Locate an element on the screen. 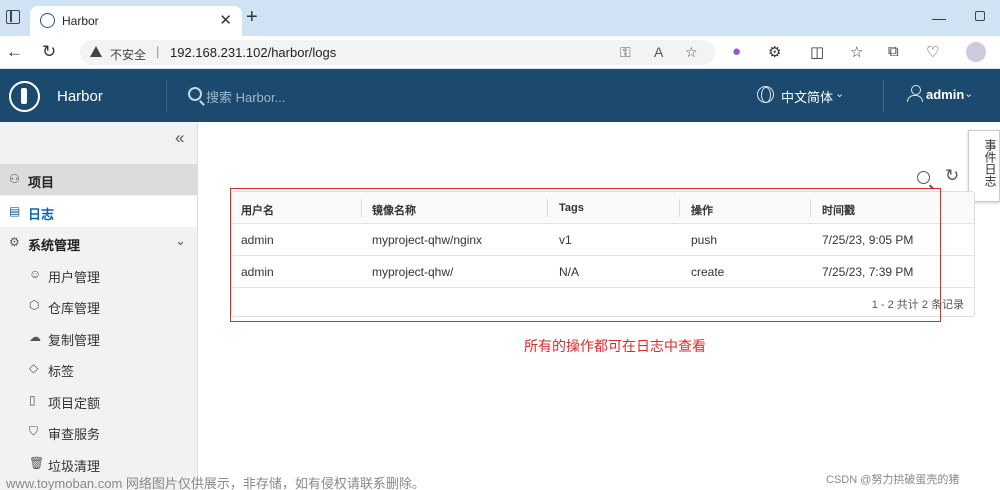 The image size is (1000, 490). replication-icon: ☁ is located at coordinates (35, 337).